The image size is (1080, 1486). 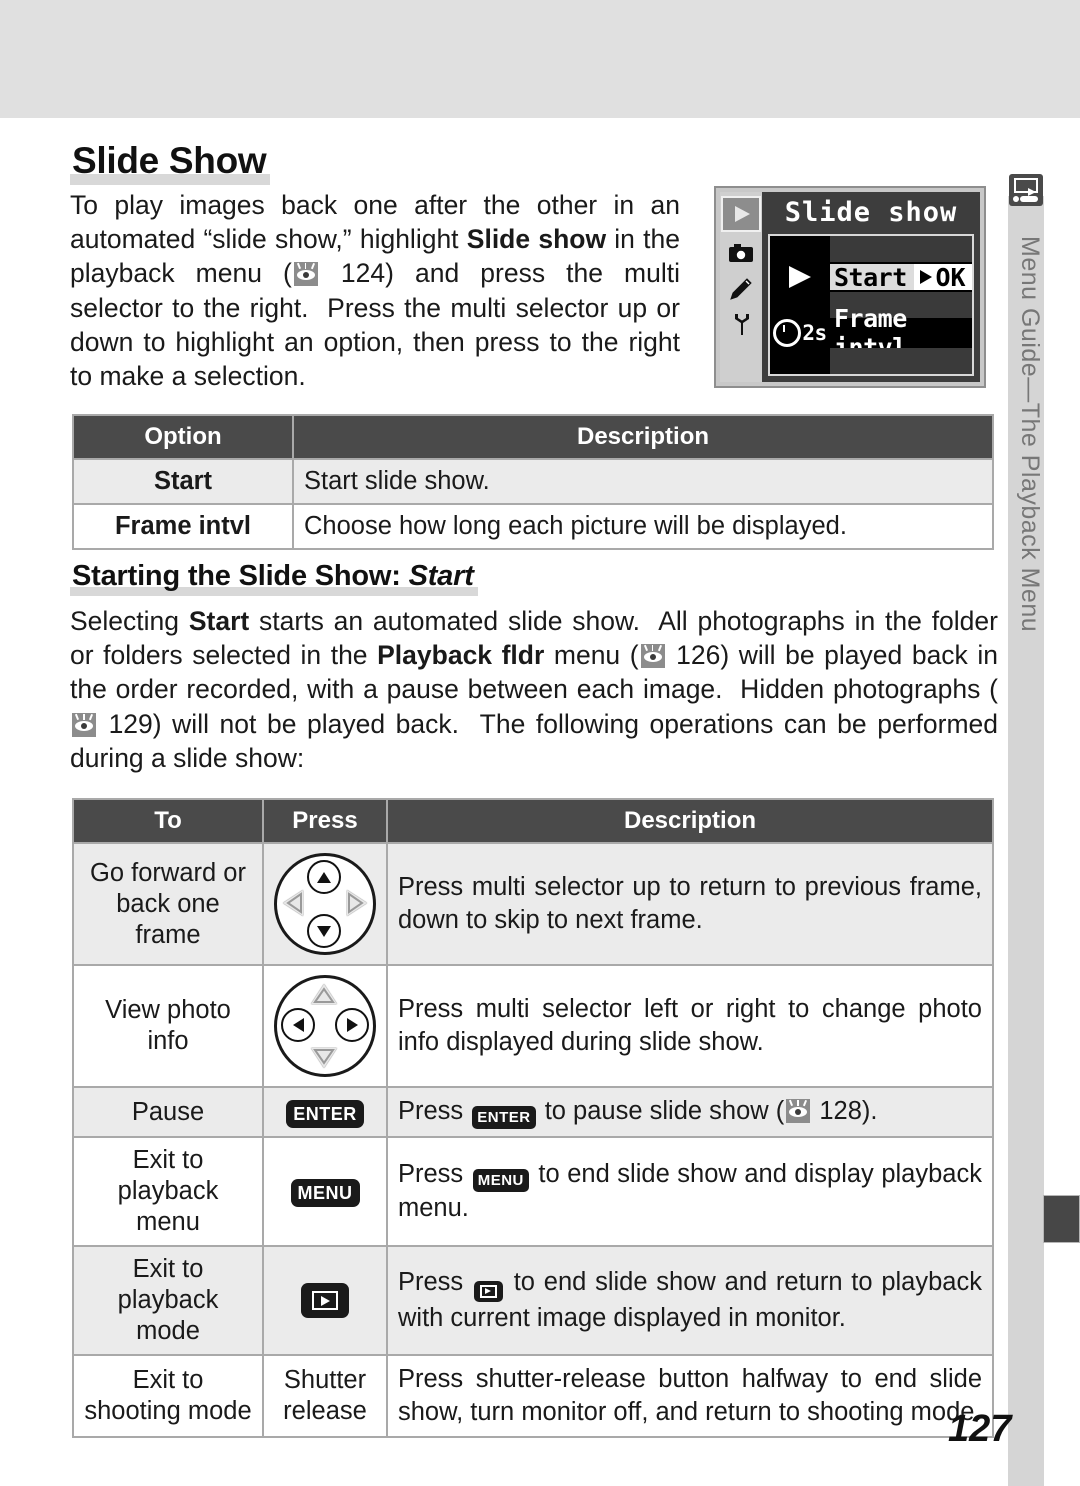 What do you see at coordinates (168, 1396) in the screenshot?
I see `operation-label: Exit to shooting mode` at bounding box center [168, 1396].